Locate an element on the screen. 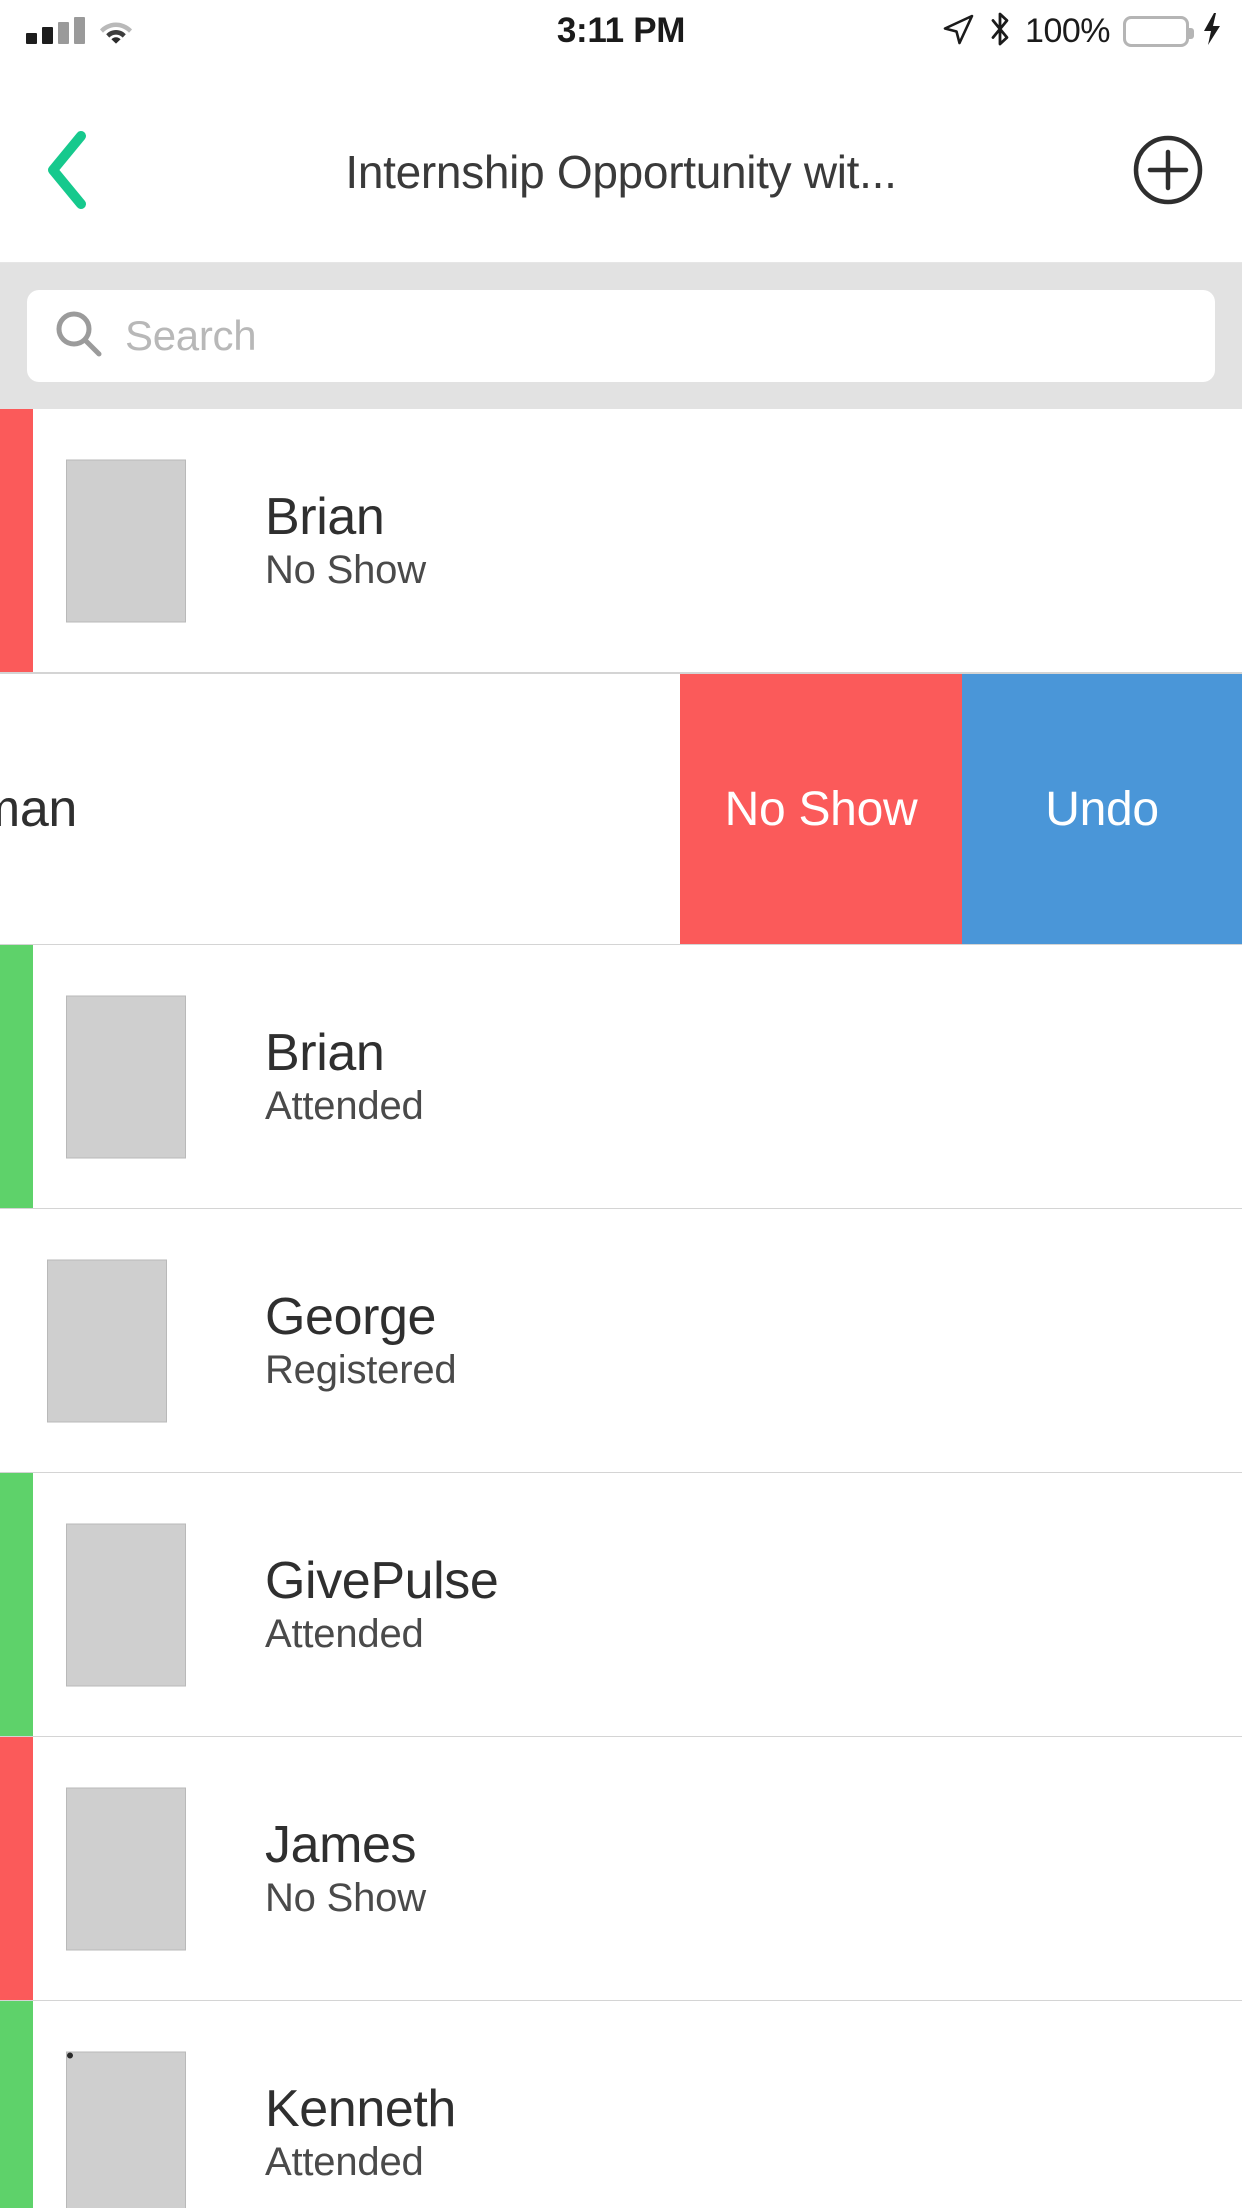  status-bar-right: 100% is located at coordinates (1081, 31).